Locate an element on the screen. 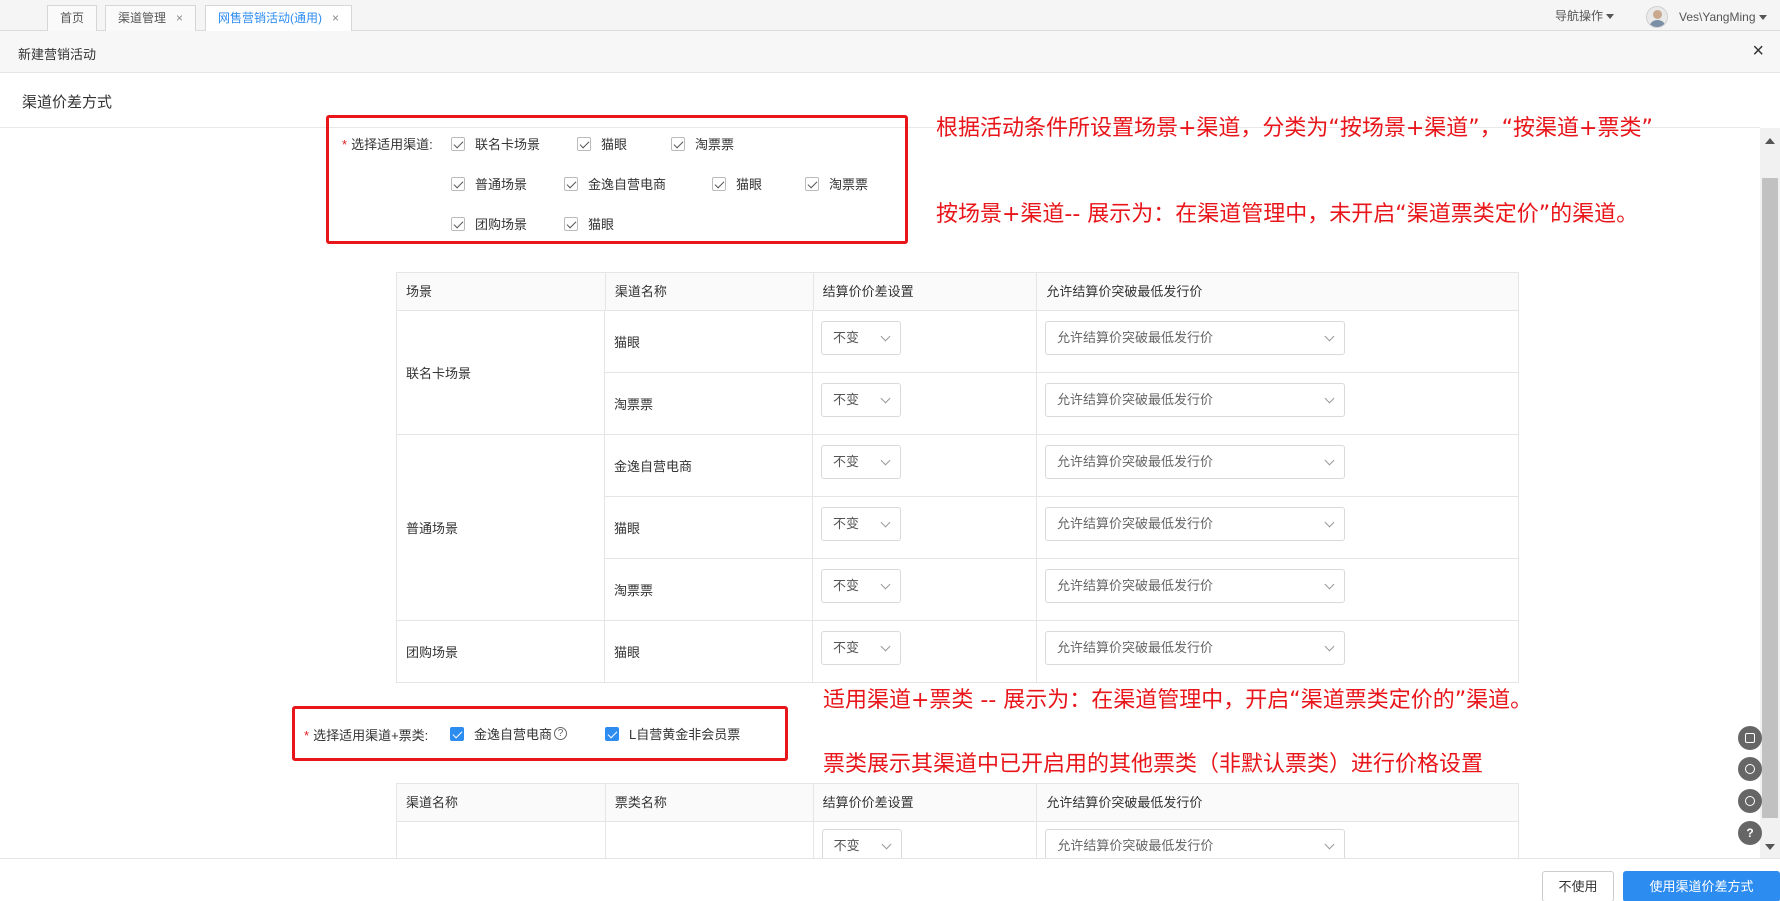 The image size is (1780, 901). cancel-button: 不使用 is located at coordinates (1578, 886).